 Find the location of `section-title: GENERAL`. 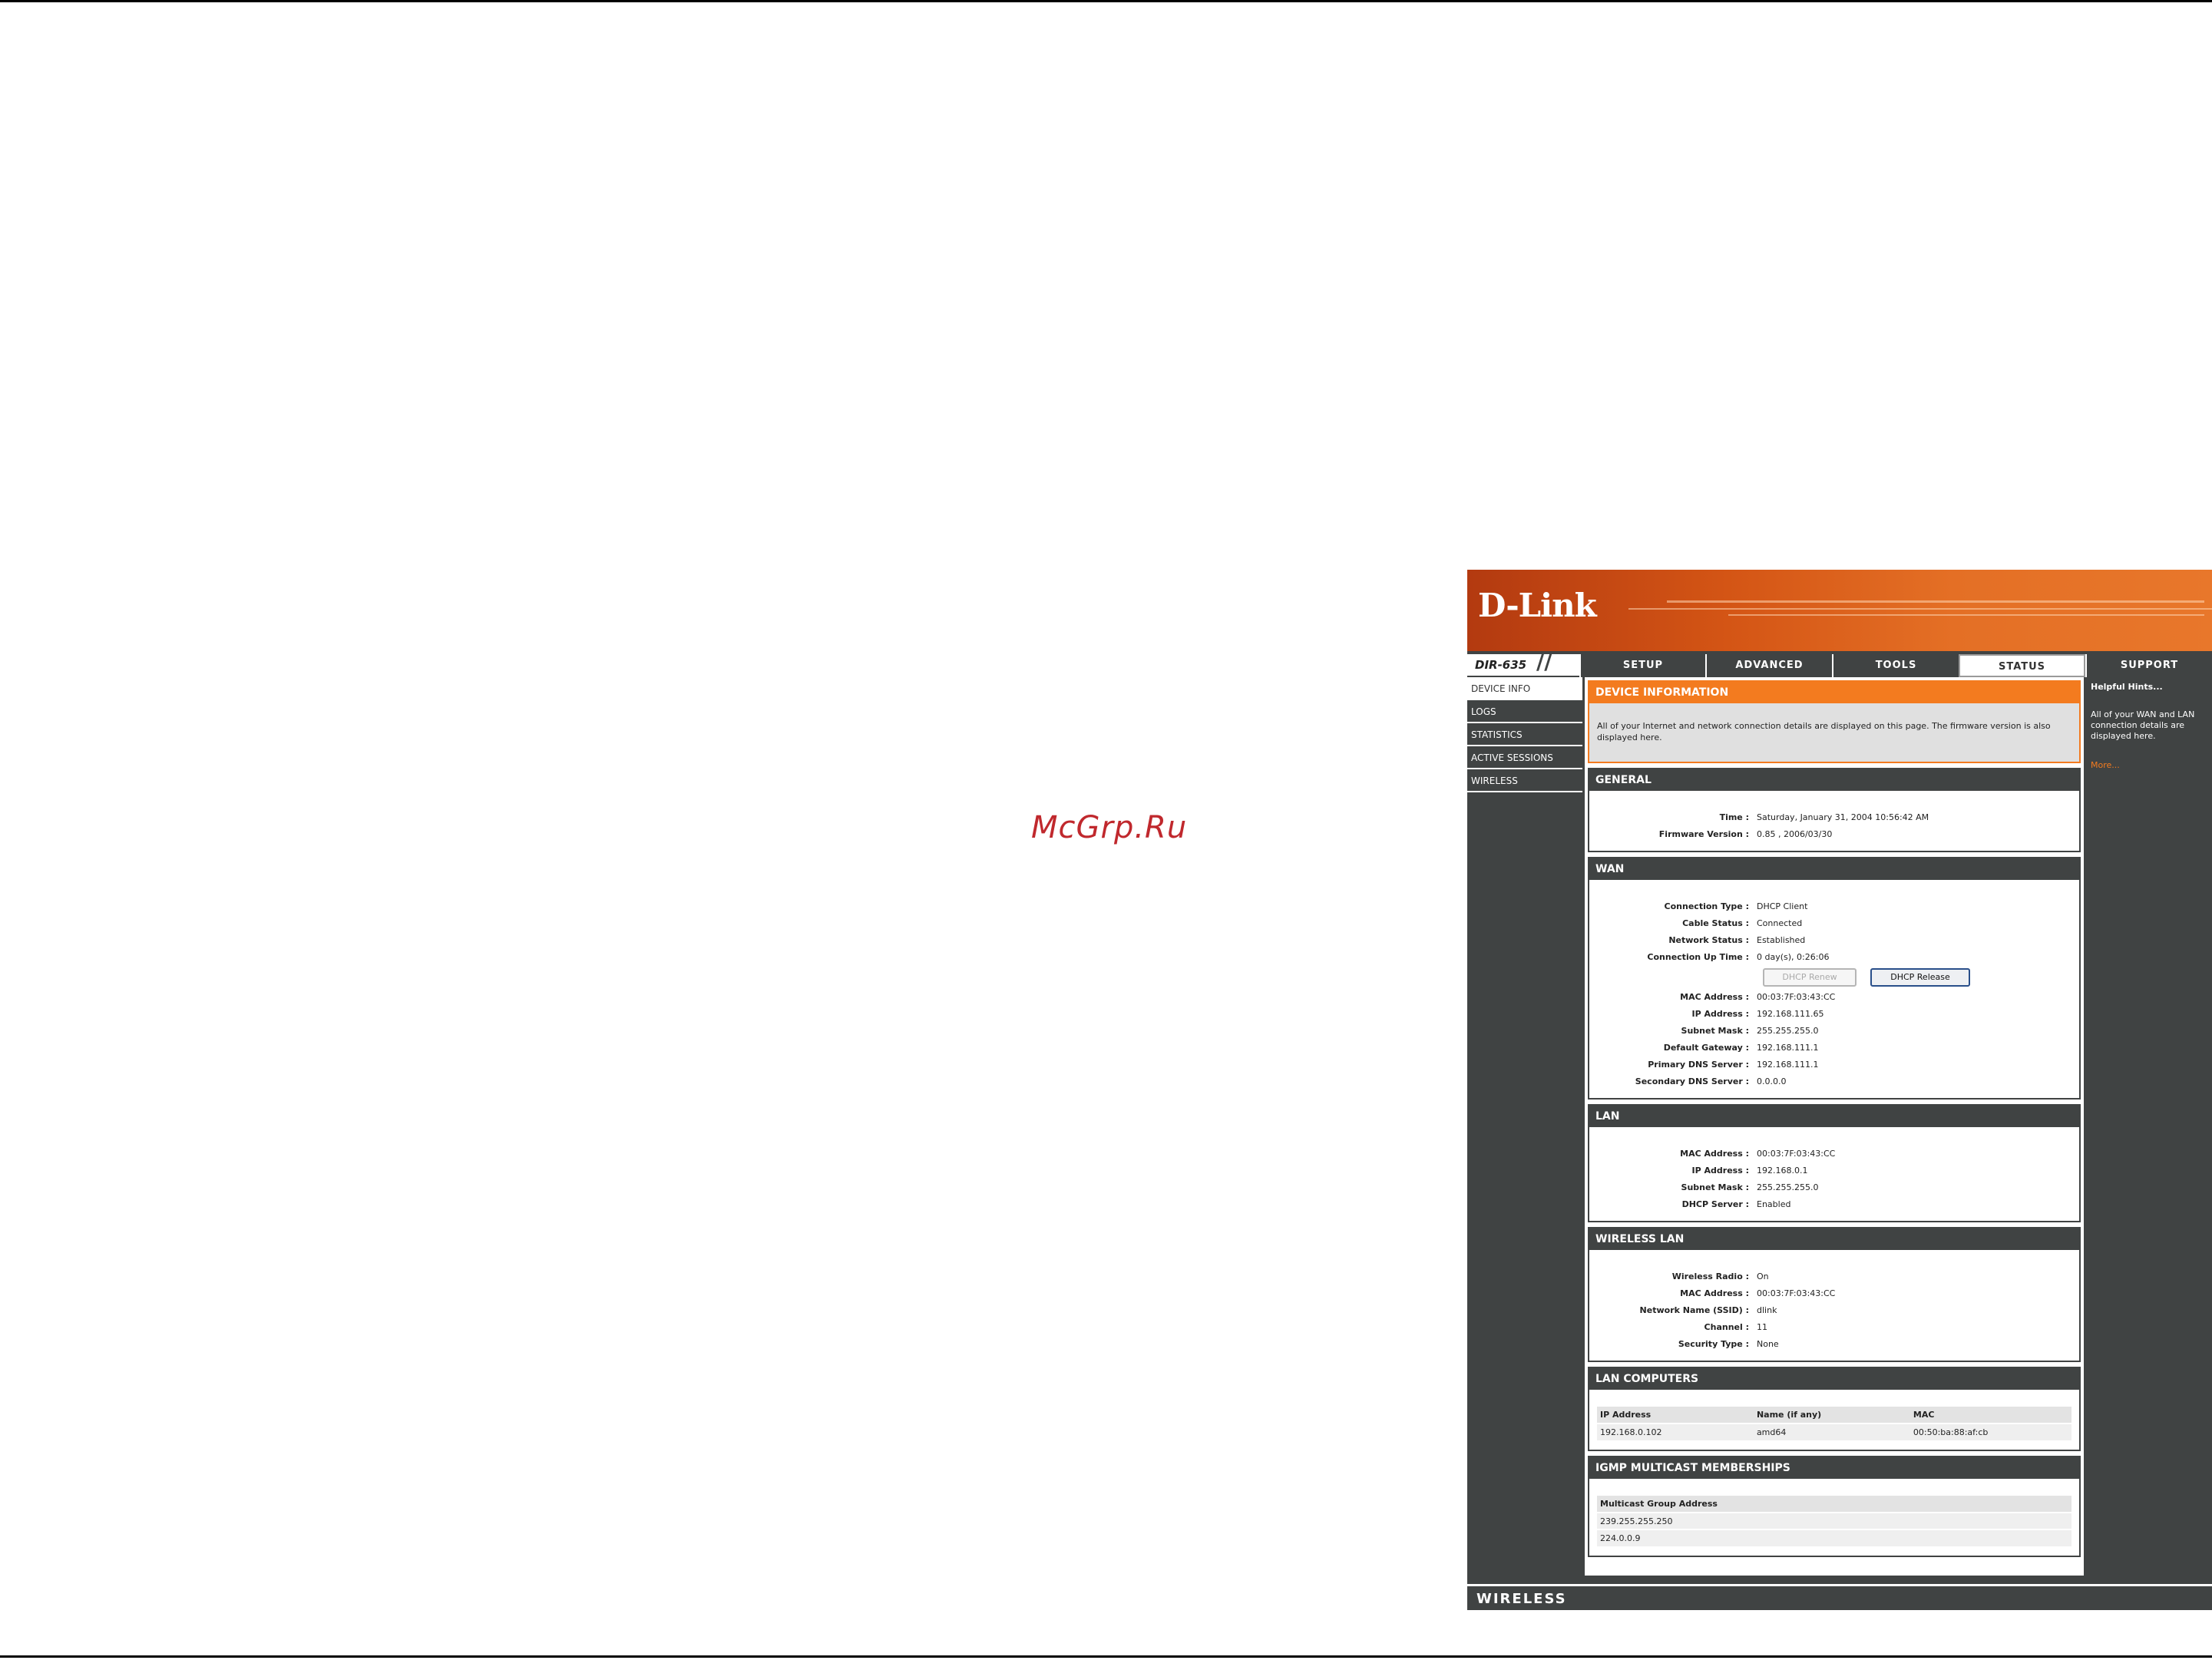

section-title: GENERAL is located at coordinates (1834, 780).